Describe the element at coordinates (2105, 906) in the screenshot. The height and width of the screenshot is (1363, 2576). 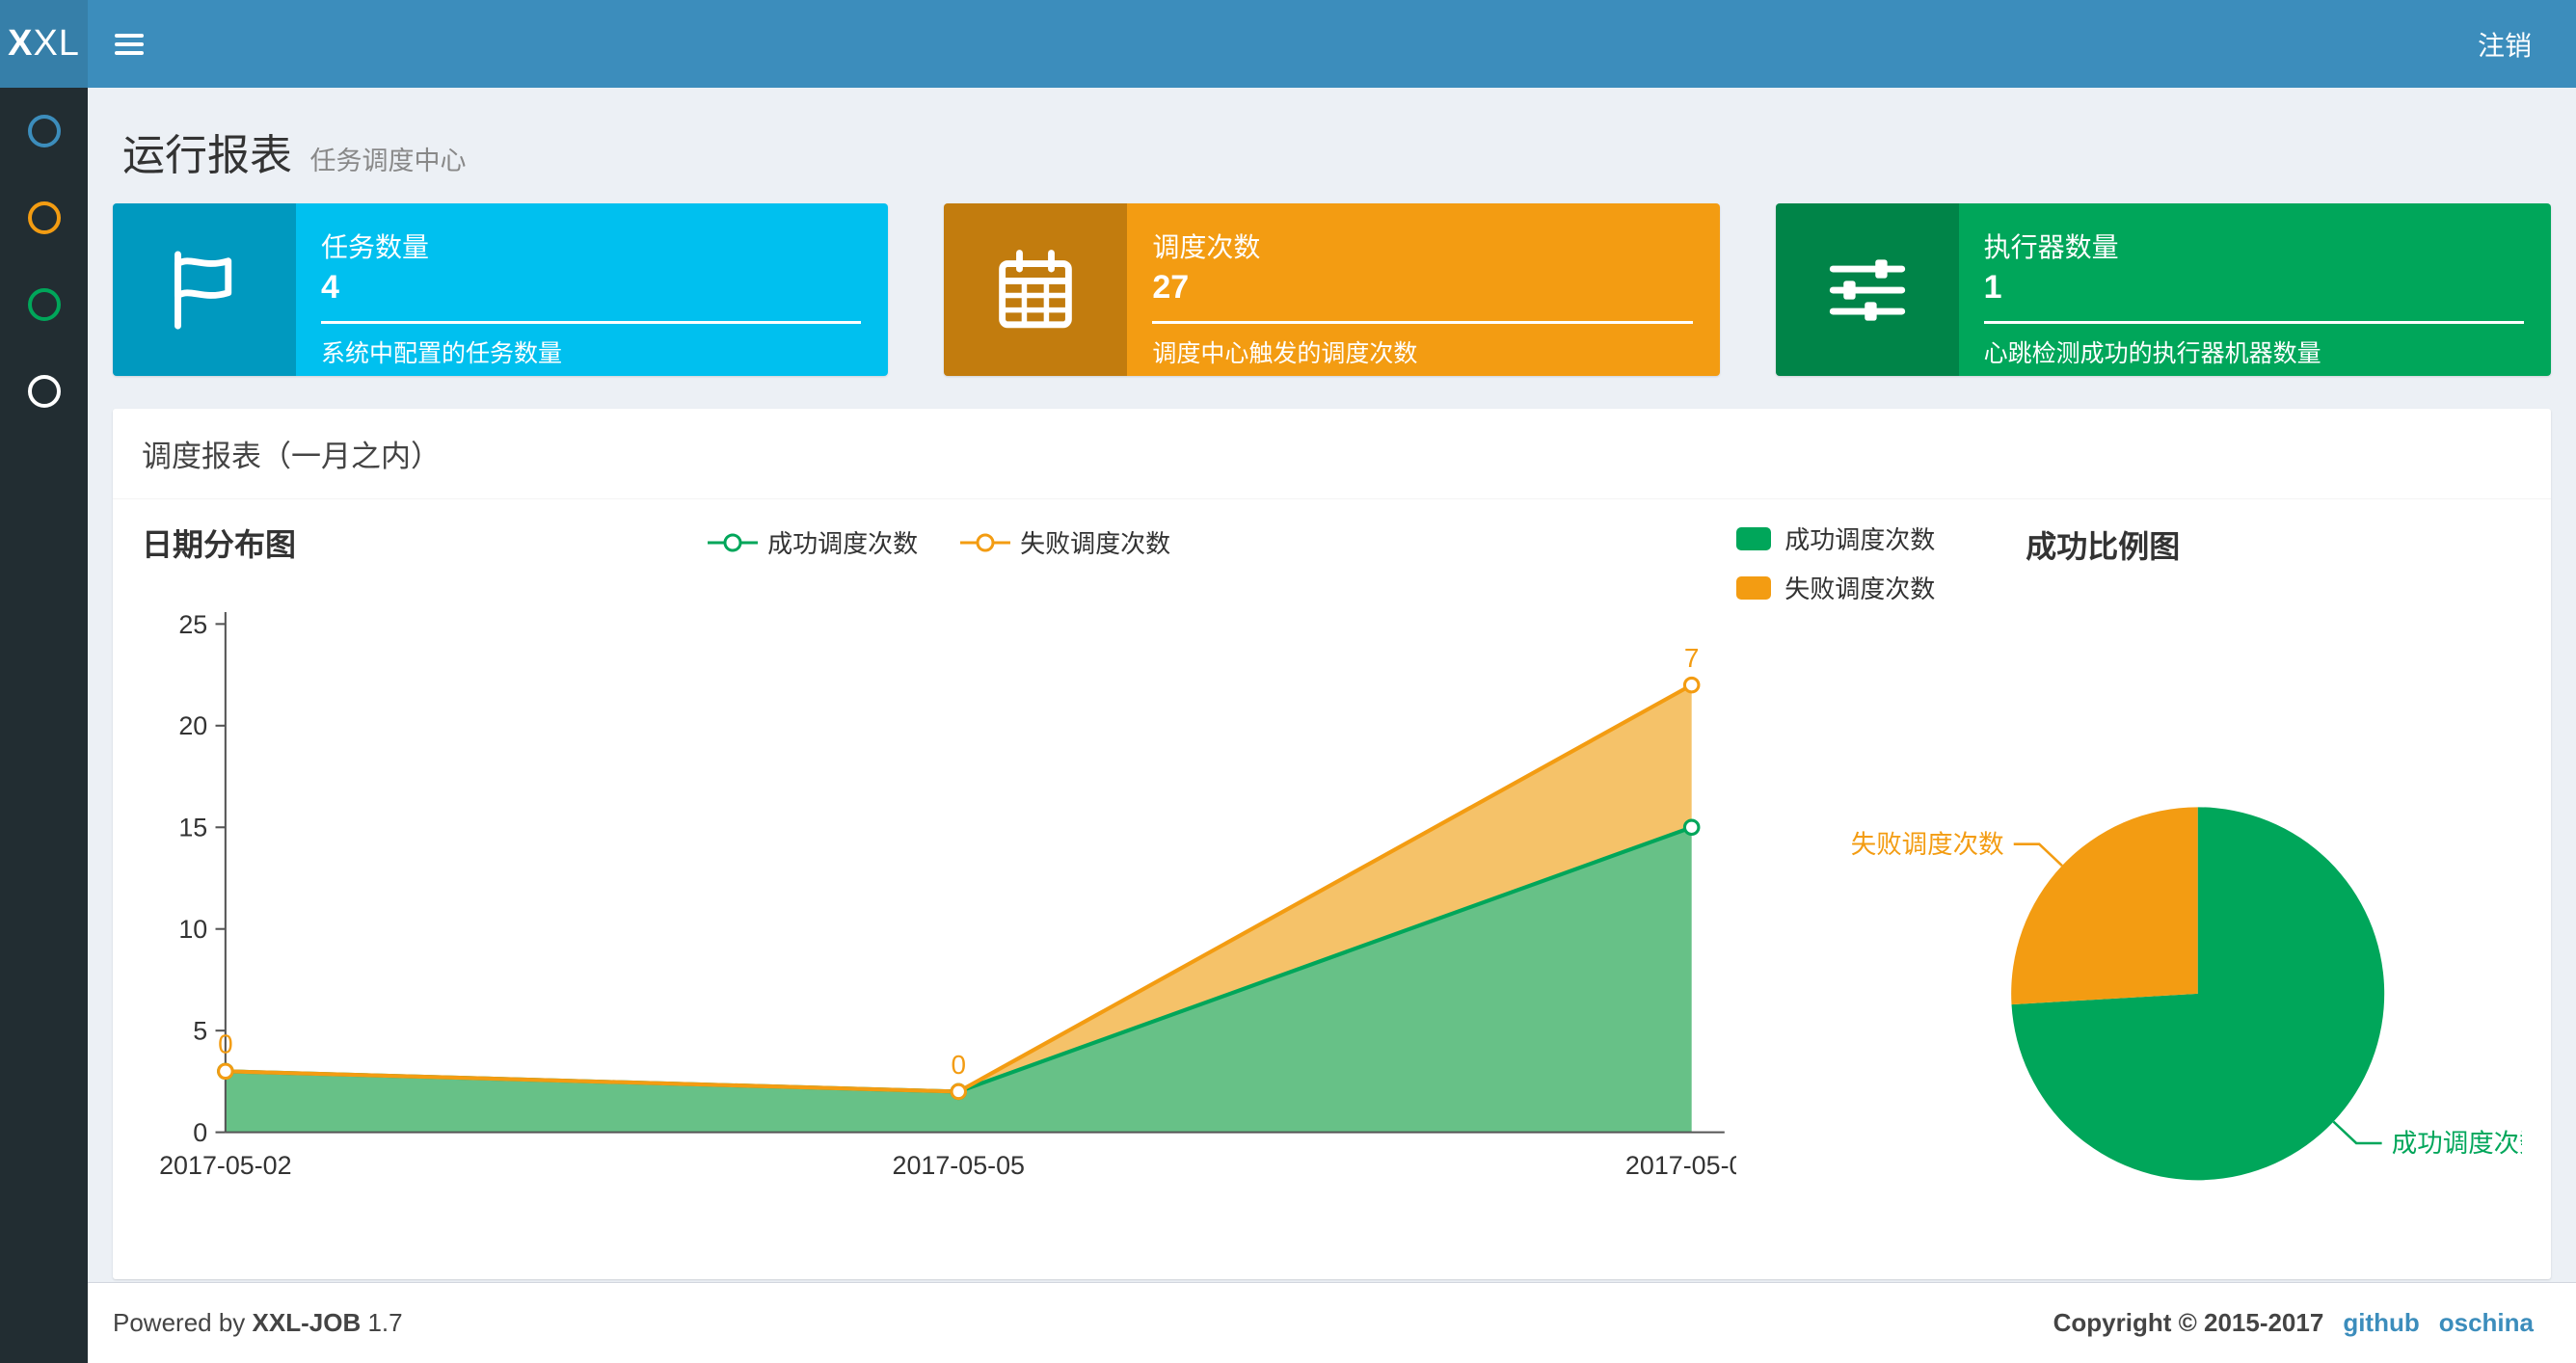
I see `pie-slice` at that location.